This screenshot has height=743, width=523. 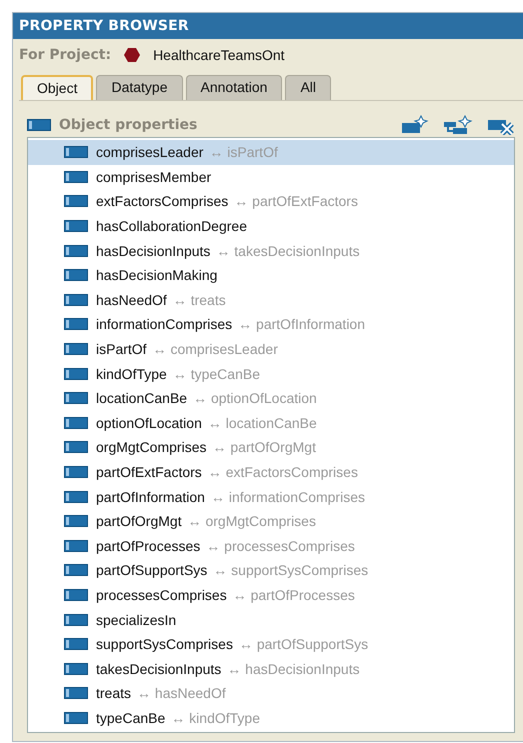 What do you see at coordinates (149, 472) in the screenshot?
I see `property-name: partOfExtFactors` at bounding box center [149, 472].